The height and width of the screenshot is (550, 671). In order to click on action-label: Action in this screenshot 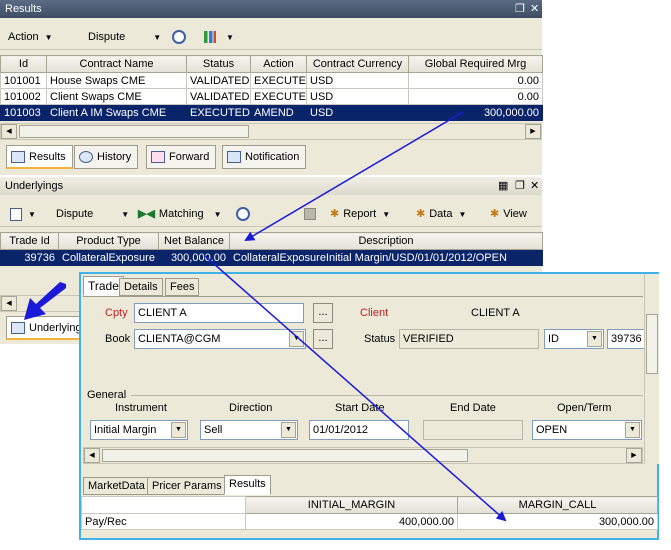, I will do `click(23, 37)`.